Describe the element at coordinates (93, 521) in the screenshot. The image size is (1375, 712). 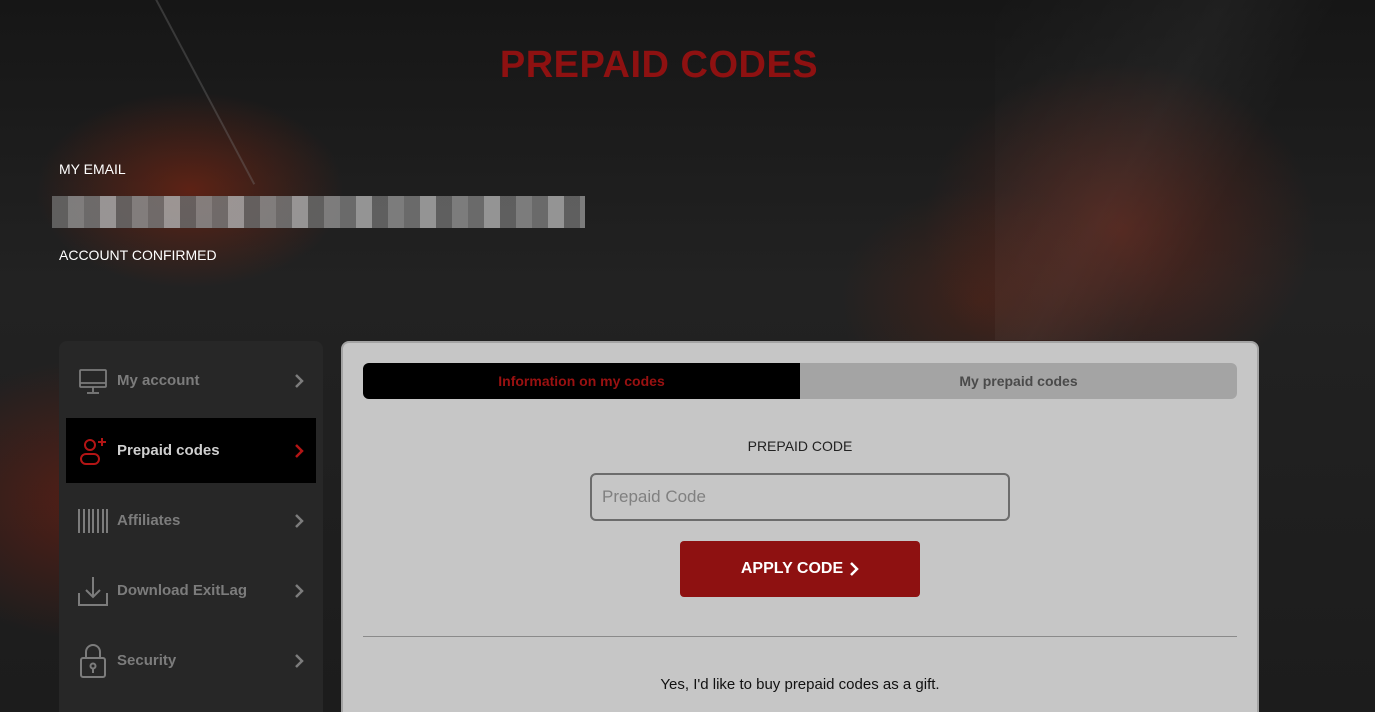
I see `barcode-icon` at that location.